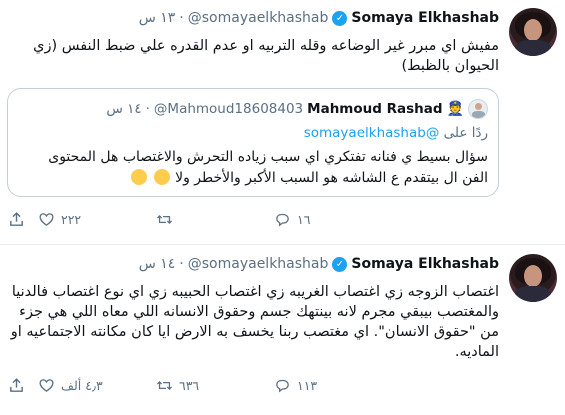  Describe the element at coordinates (228, 109) in the screenshot. I see `quoted-author-handle: @Mahmoud18608403` at that location.